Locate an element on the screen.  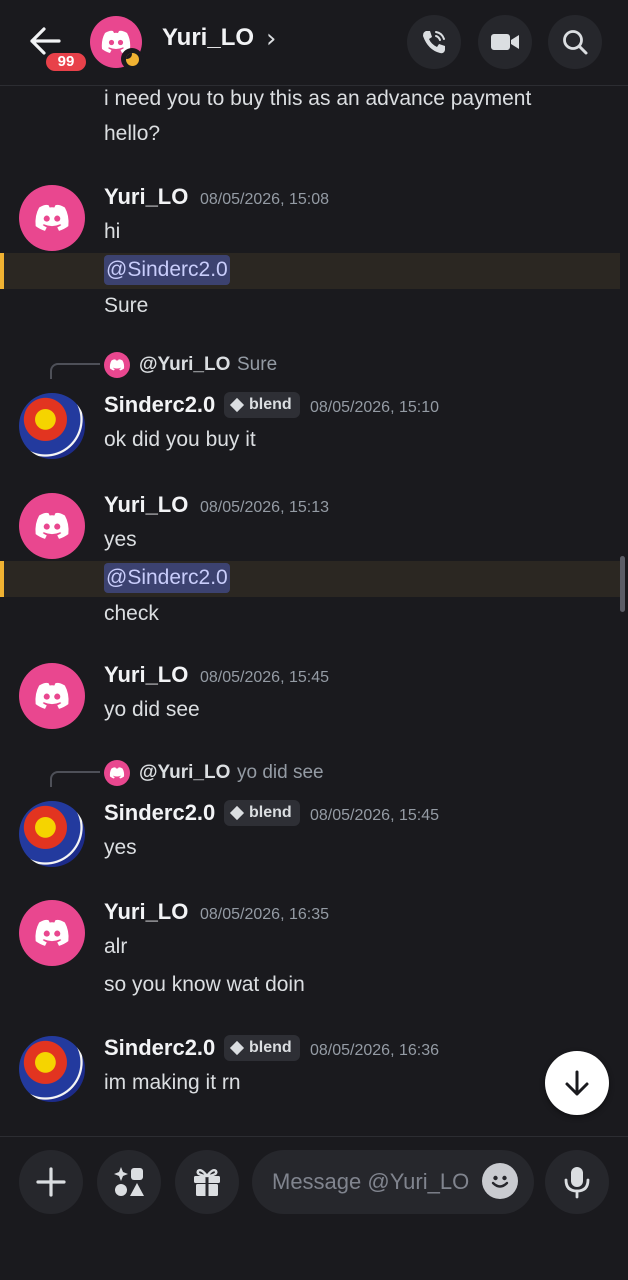
search-icon is located at coordinates (575, 42).